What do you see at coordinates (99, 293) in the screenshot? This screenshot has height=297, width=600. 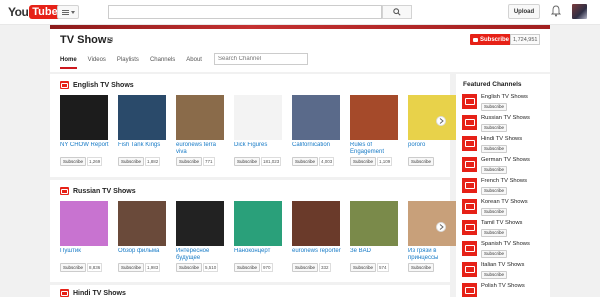 I see `section-title: Hindi TV Shows` at bounding box center [99, 293].